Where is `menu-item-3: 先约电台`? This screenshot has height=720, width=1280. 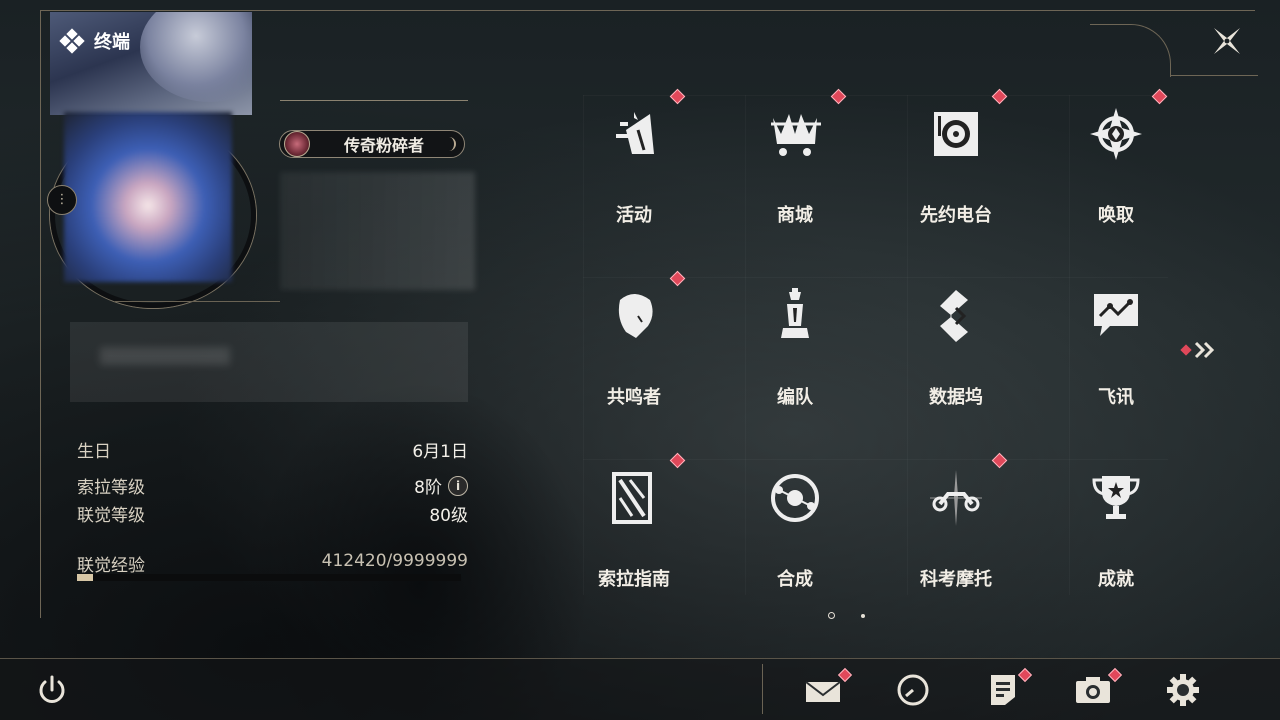
menu-item-3: 先约电台 is located at coordinates (957, 161).